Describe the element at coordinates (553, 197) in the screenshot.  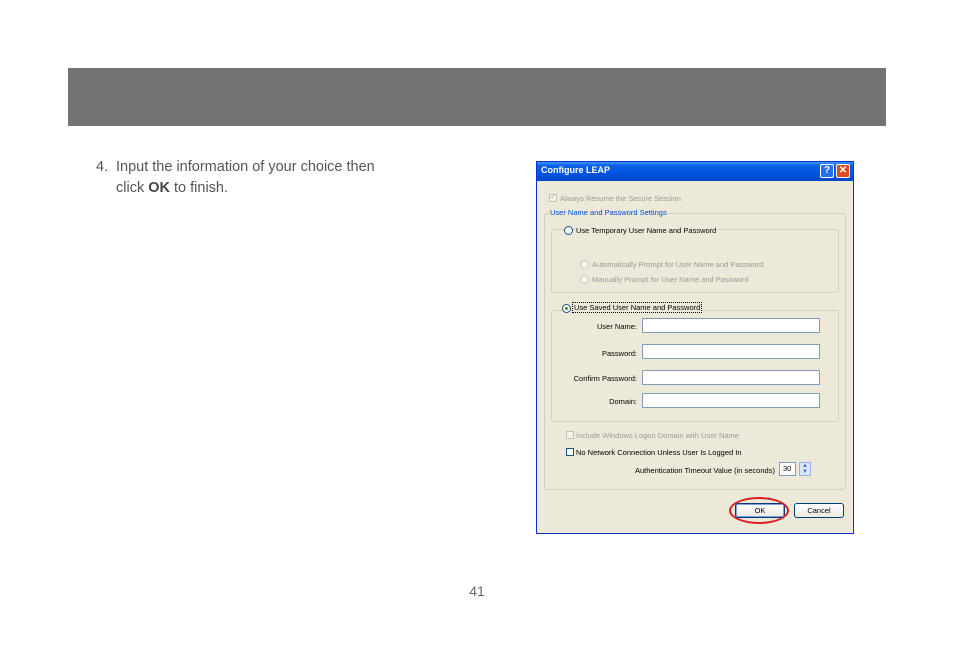
I see `always-resume-checkbox: ✓` at that location.